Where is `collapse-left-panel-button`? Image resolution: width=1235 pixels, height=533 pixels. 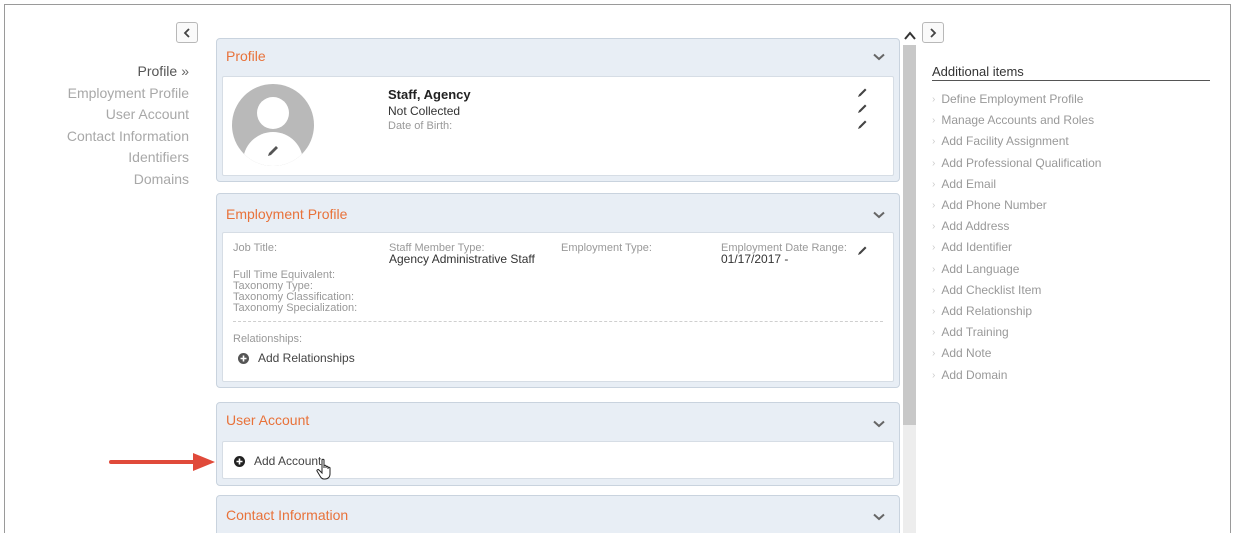
collapse-left-panel-button is located at coordinates (187, 32).